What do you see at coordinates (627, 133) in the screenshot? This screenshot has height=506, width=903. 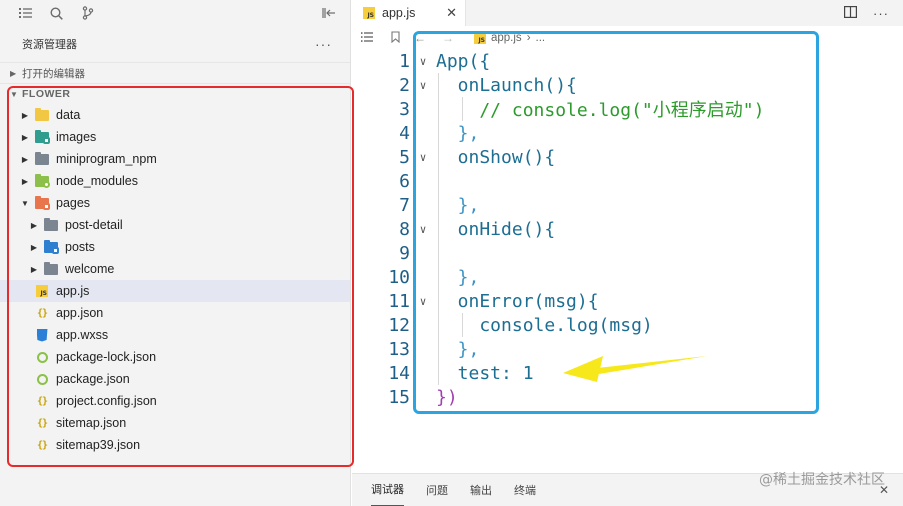 I see `code-line: 4 },` at bounding box center [627, 133].